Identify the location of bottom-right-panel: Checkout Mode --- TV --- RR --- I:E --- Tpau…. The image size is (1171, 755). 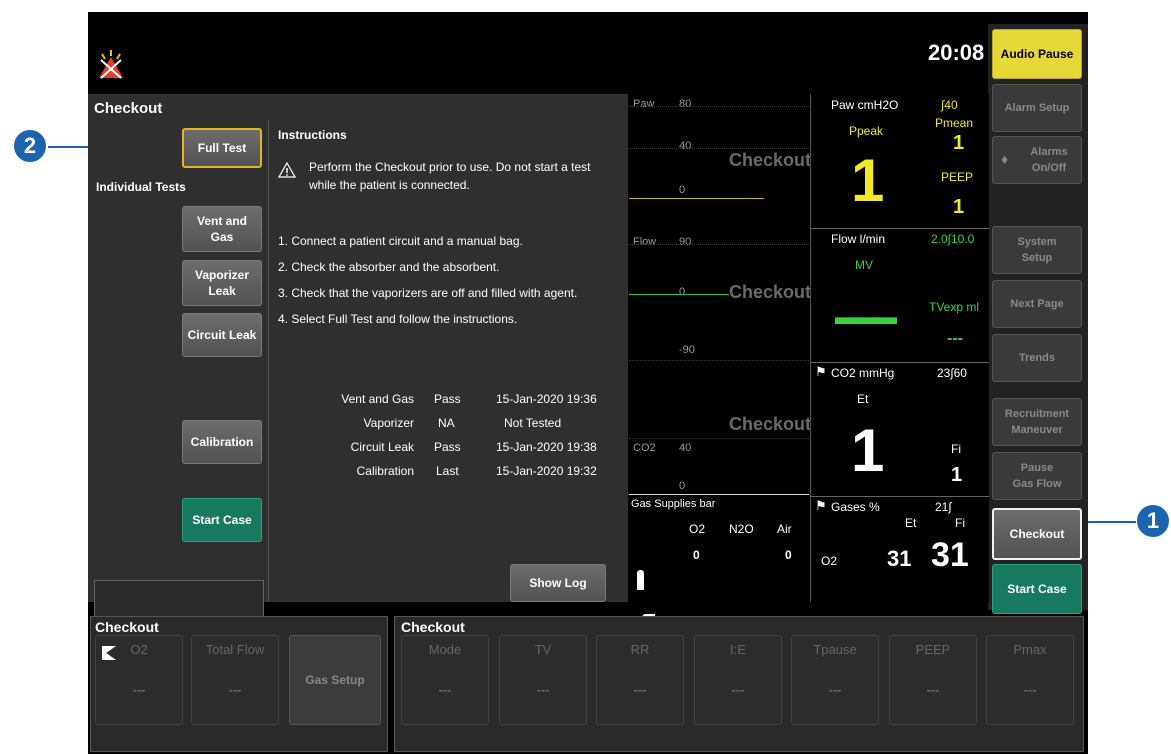
(739, 684).